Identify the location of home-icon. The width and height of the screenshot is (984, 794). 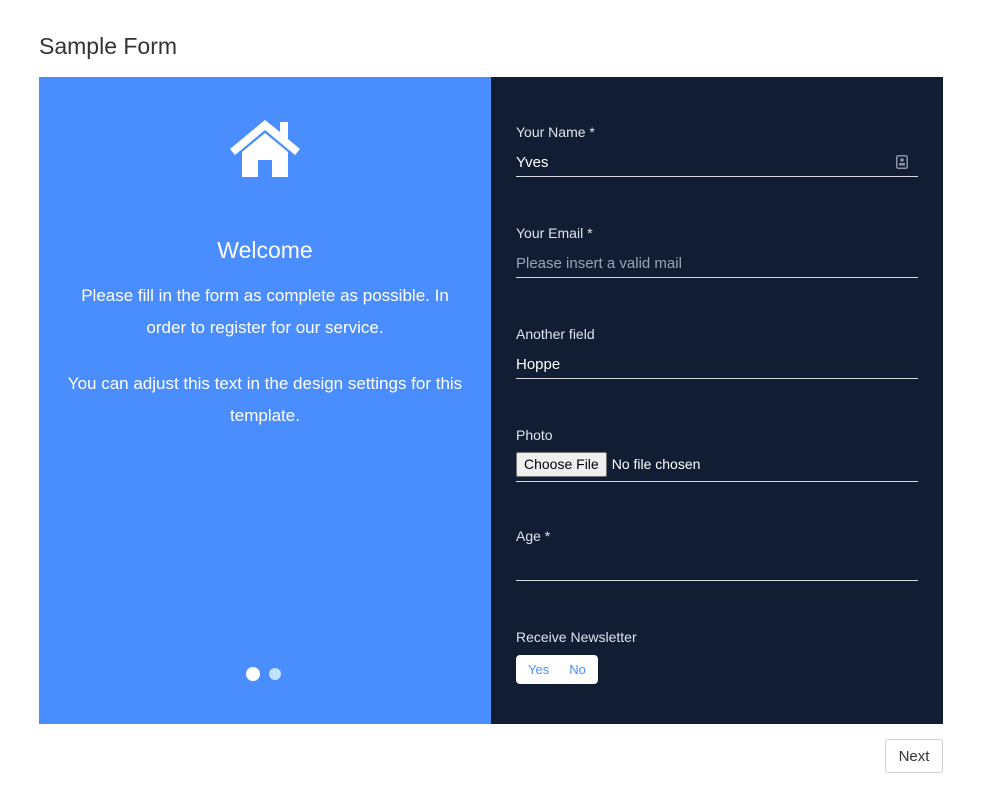
(265, 148).